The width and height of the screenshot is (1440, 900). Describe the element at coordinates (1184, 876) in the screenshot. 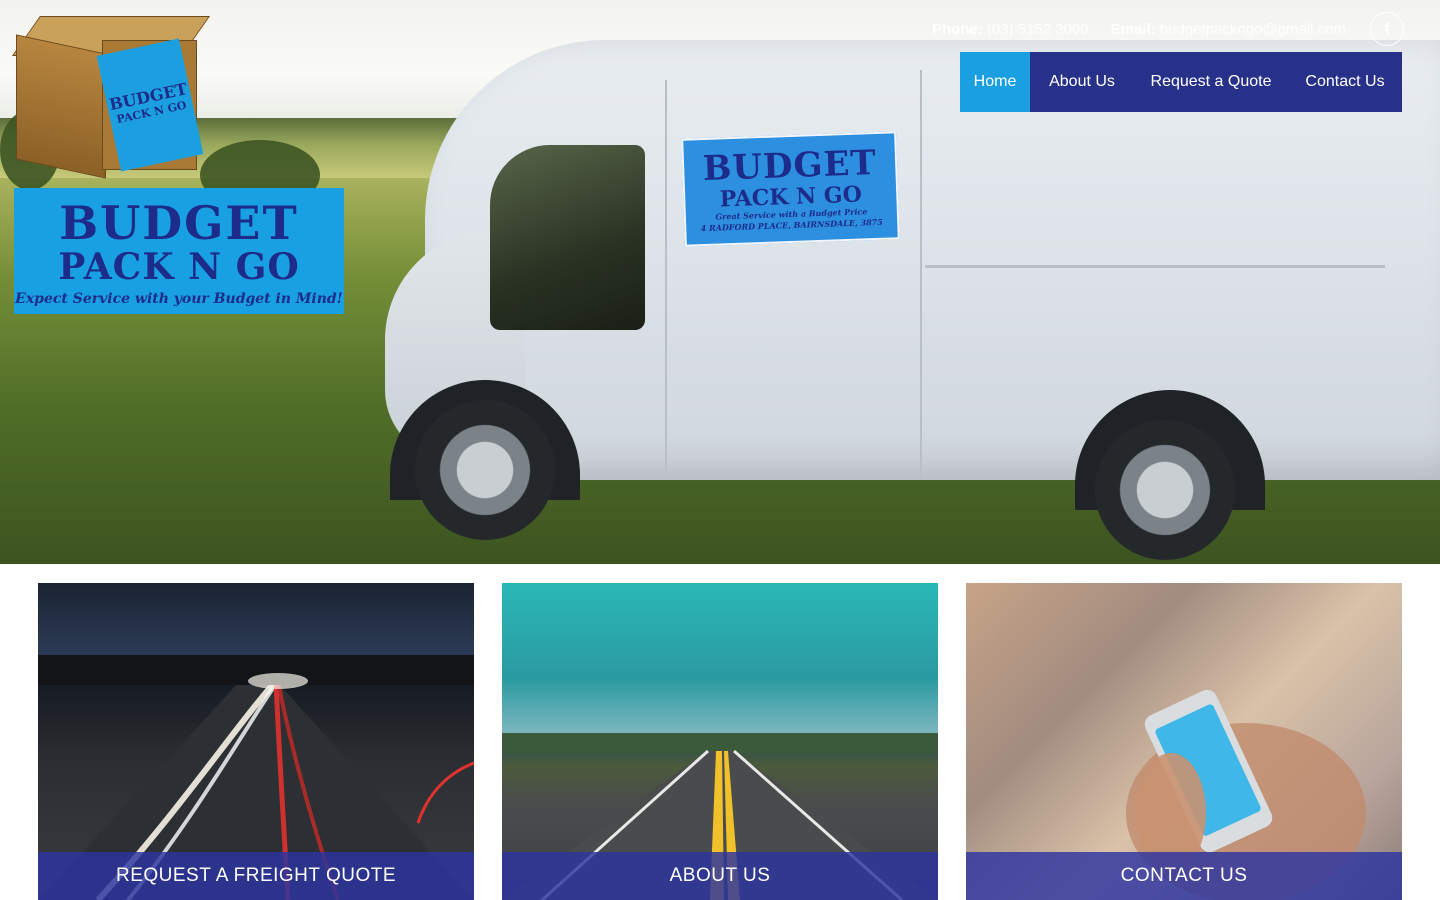

I see `card-caption: CONTACT US` at that location.